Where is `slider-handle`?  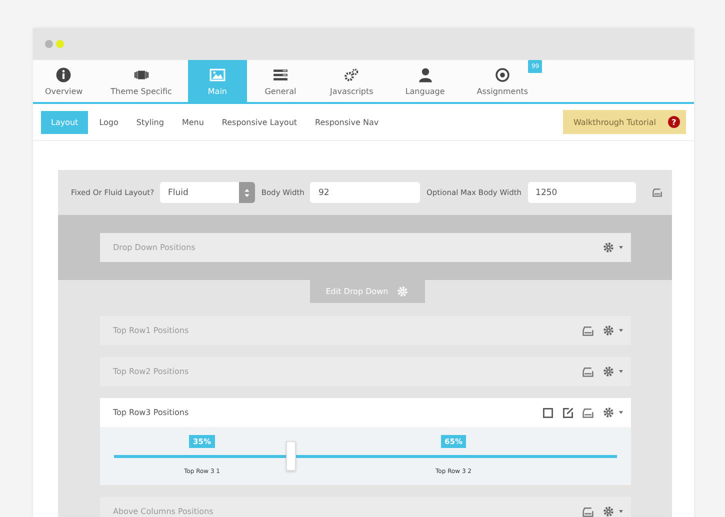
slider-handle is located at coordinates (291, 456).